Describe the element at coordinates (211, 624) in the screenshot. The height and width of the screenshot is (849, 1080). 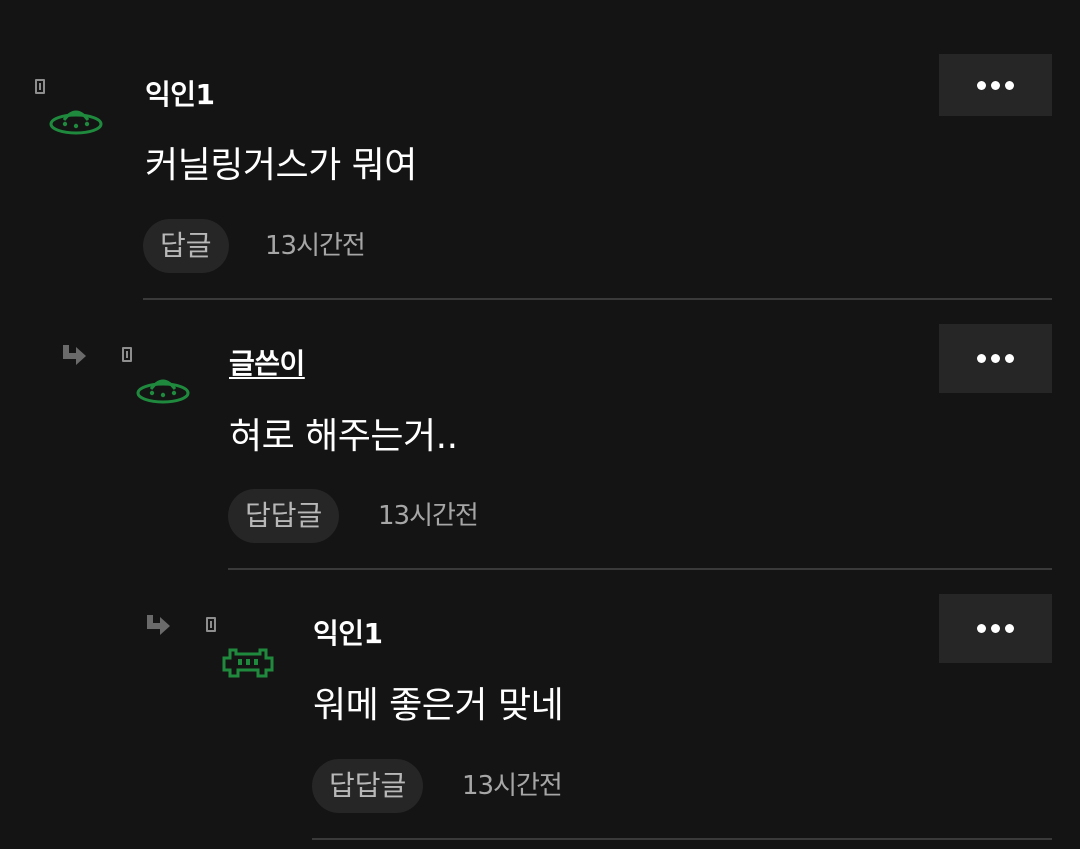
I see `badge-icon` at that location.